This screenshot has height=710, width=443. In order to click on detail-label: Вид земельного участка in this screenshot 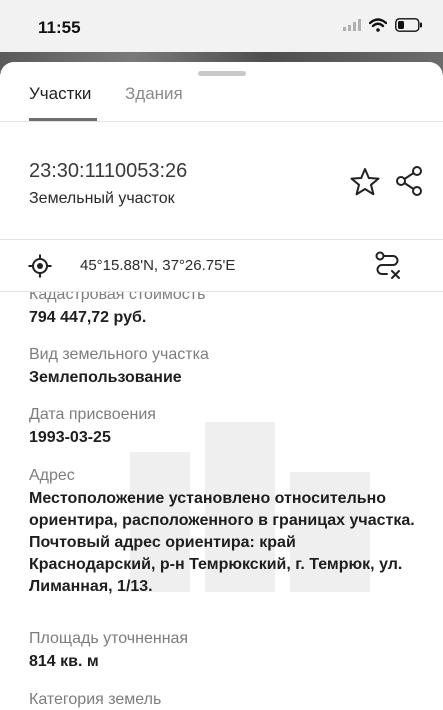, I will do `click(119, 354)`.